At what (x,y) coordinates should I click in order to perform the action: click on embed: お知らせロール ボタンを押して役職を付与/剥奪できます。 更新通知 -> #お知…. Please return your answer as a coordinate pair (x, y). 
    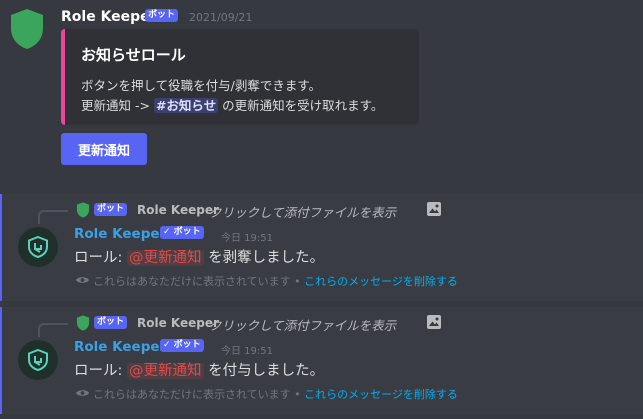
    Looking at the image, I should click on (240, 77).